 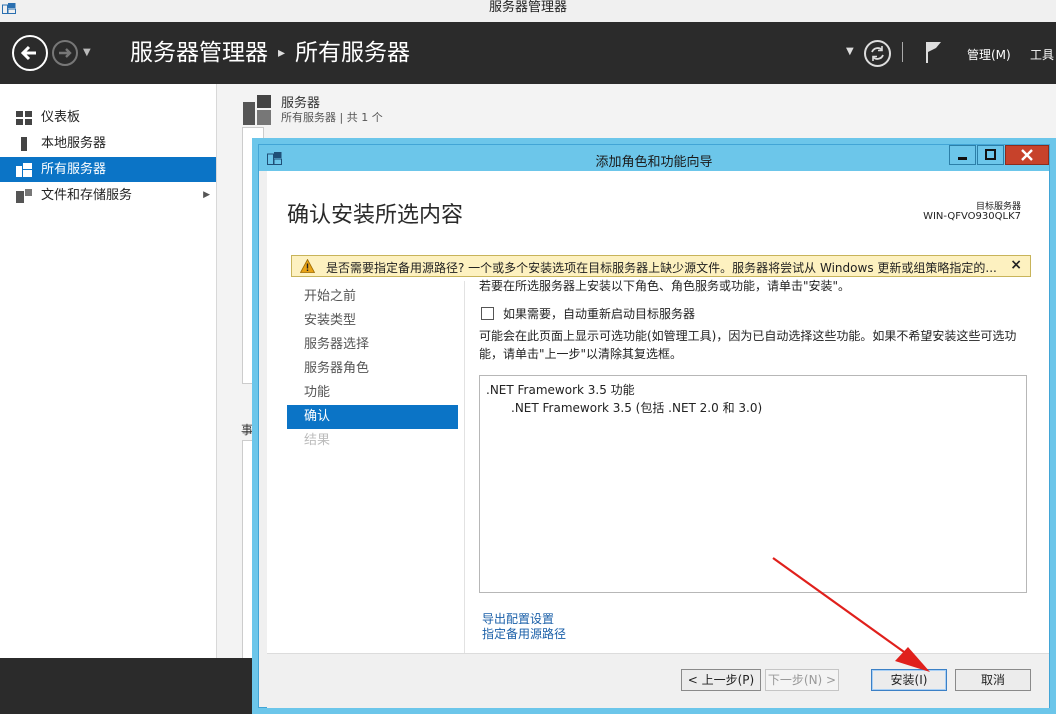 I want to click on step-server-roles: 服务器角色, so click(x=372, y=369).